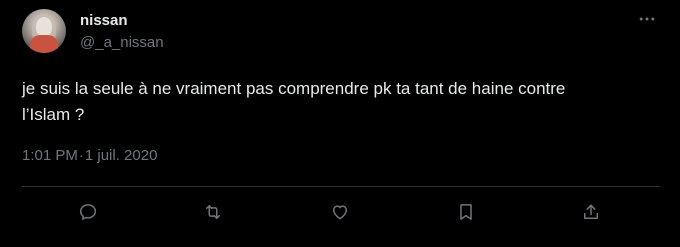  I want to click on heart-icon, so click(340, 214).